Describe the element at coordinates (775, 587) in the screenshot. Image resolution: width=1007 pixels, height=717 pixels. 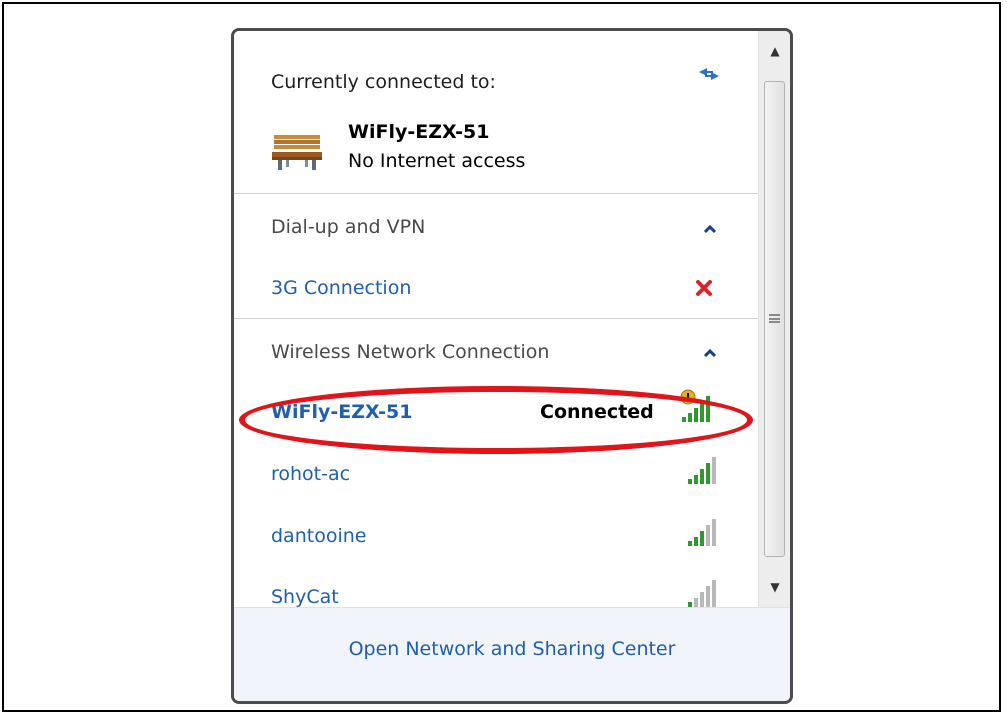
I see `scroll-down-arrow-icon: ▼` at that location.